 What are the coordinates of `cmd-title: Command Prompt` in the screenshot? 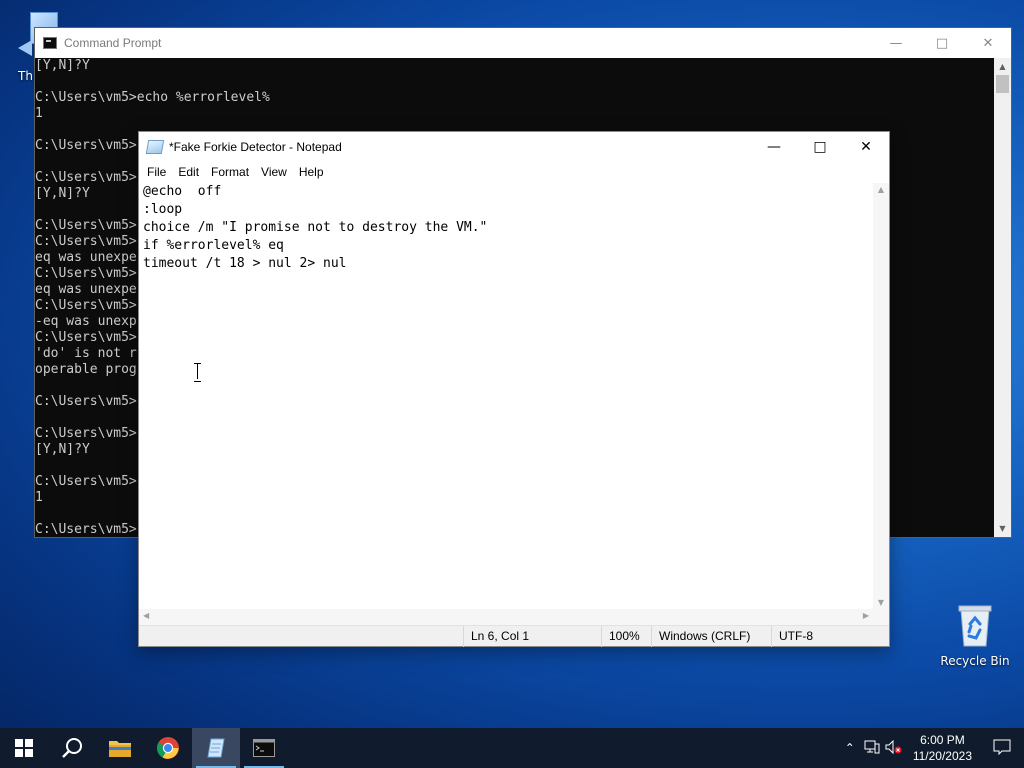 It's located at (113, 43).